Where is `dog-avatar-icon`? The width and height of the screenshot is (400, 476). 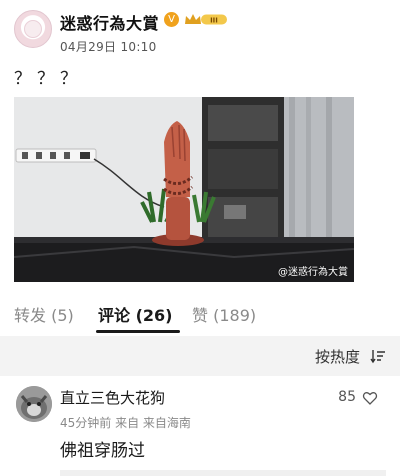
dog-avatar-icon is located at coordinates (34, 404).